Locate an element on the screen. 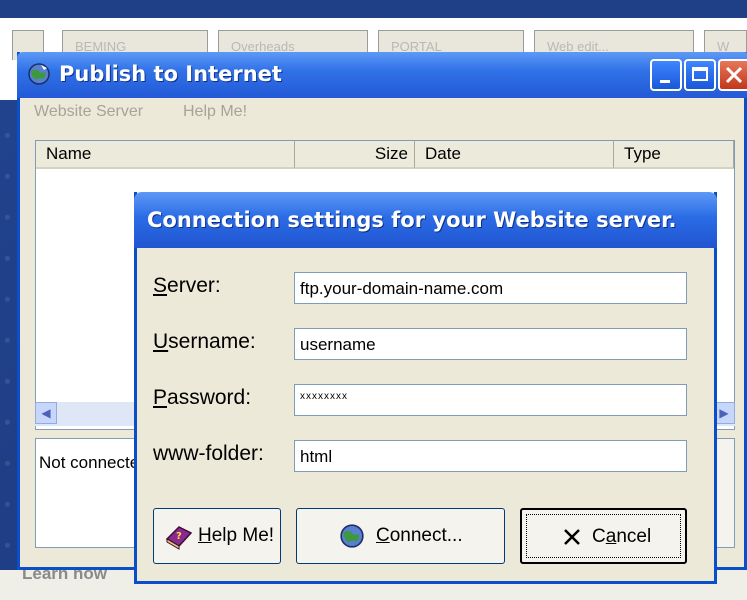 Image resolution: width=747 pixels, height=600 pixels. maximize-icon is located at coordinates (700, 74).